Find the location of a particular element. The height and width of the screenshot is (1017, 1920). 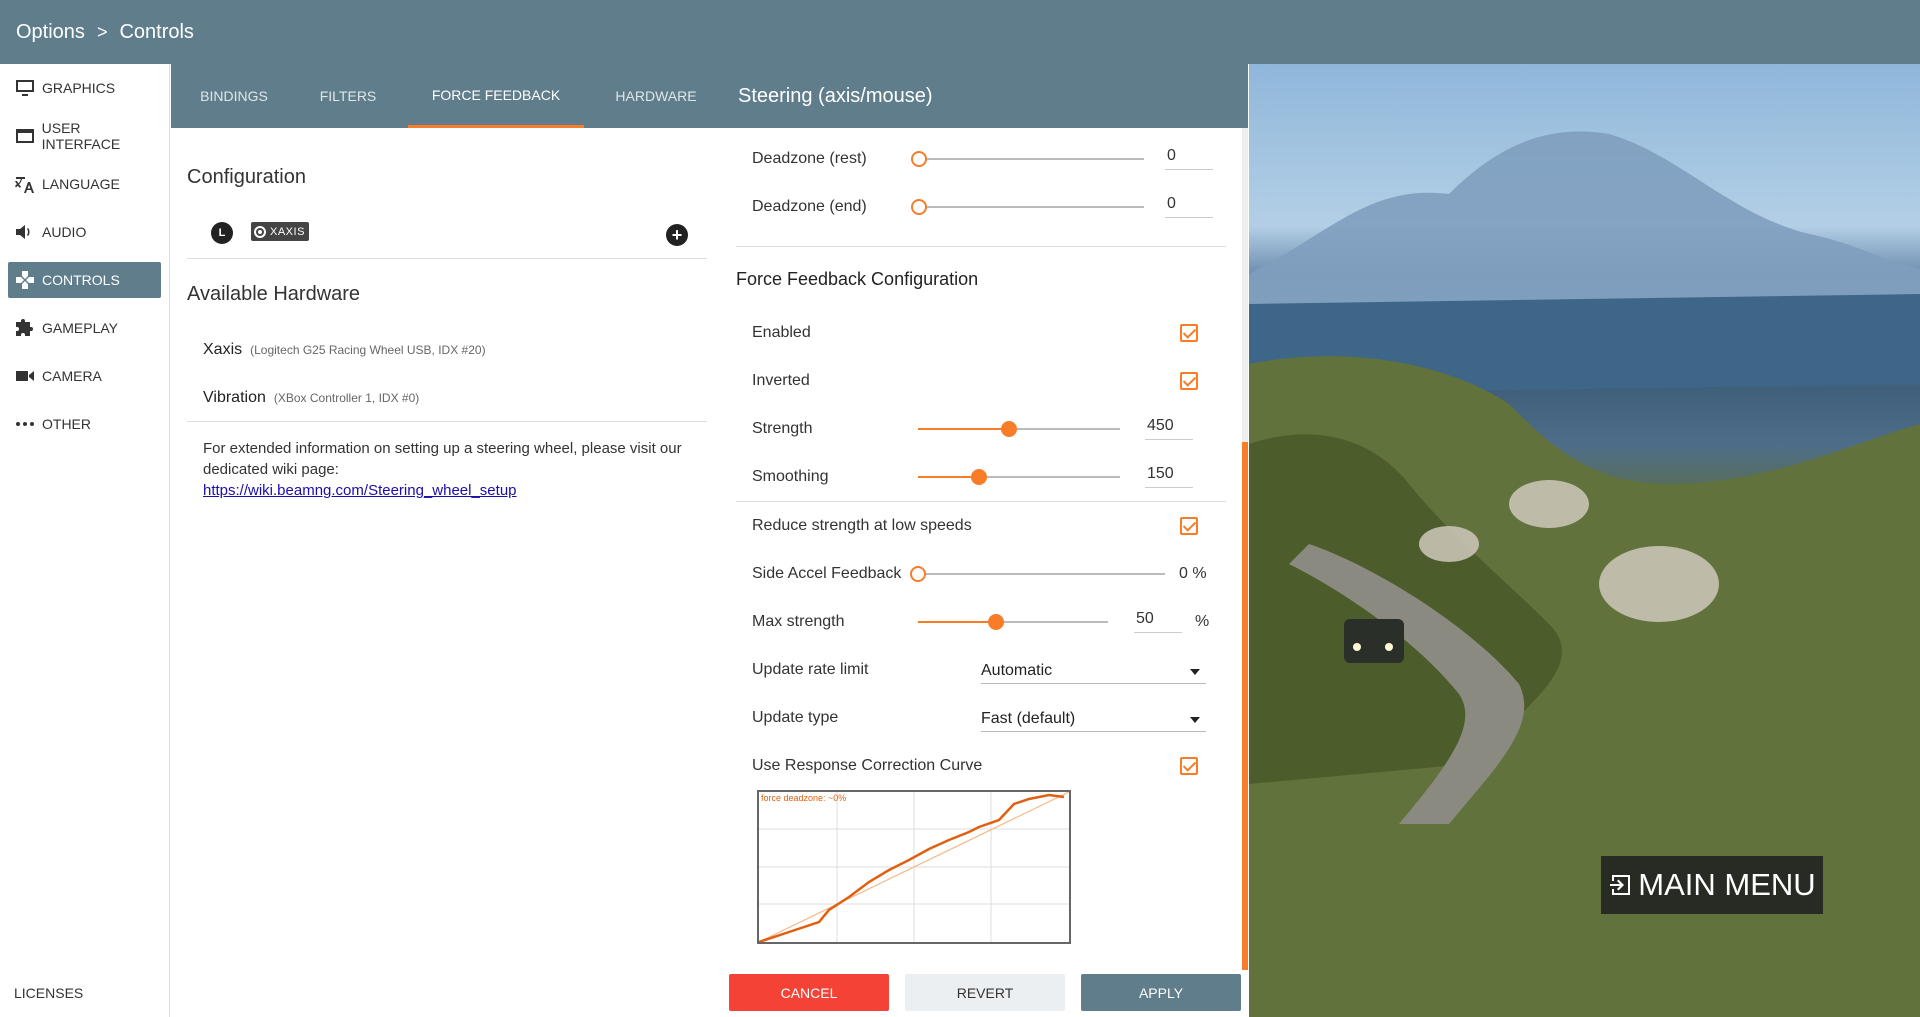

sidebar-item-camera: CAMERA is located at coordinates (84, 376).